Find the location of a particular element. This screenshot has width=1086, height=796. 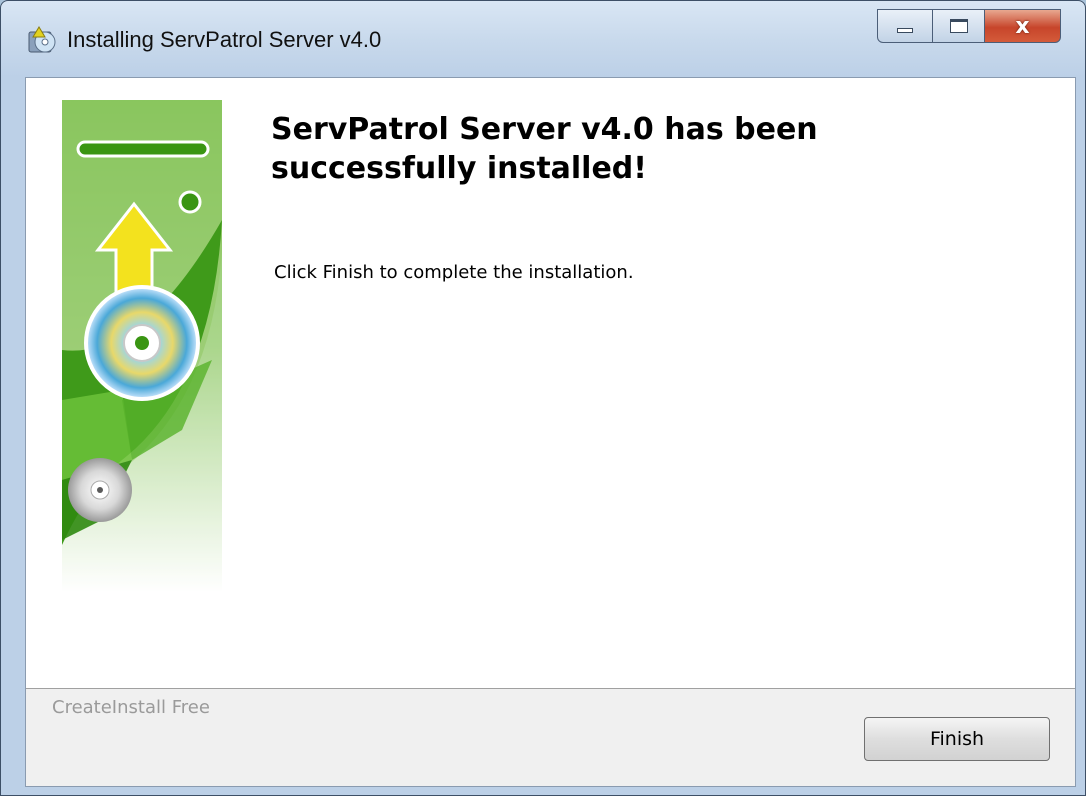

maximize-button is located at coordinates (959, 26).